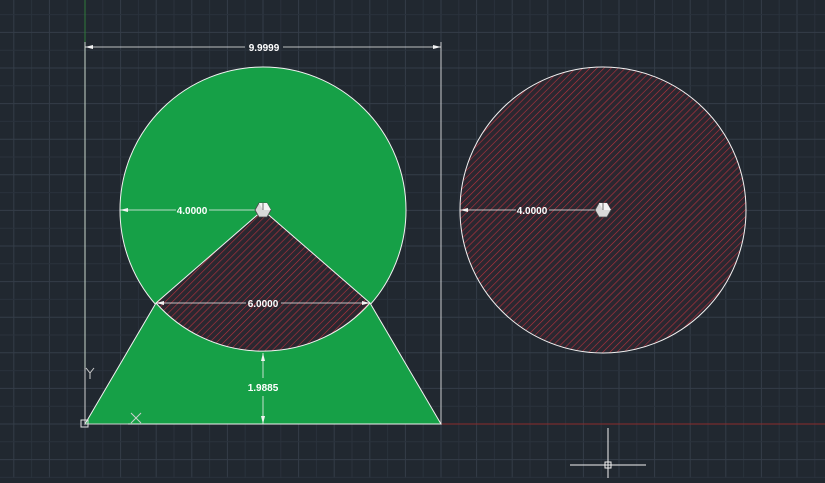  What do you see at coordinates (263, 388) in the screenshot?
I see `dim-text-height: 1.9885` at bounding box center [263, 388].